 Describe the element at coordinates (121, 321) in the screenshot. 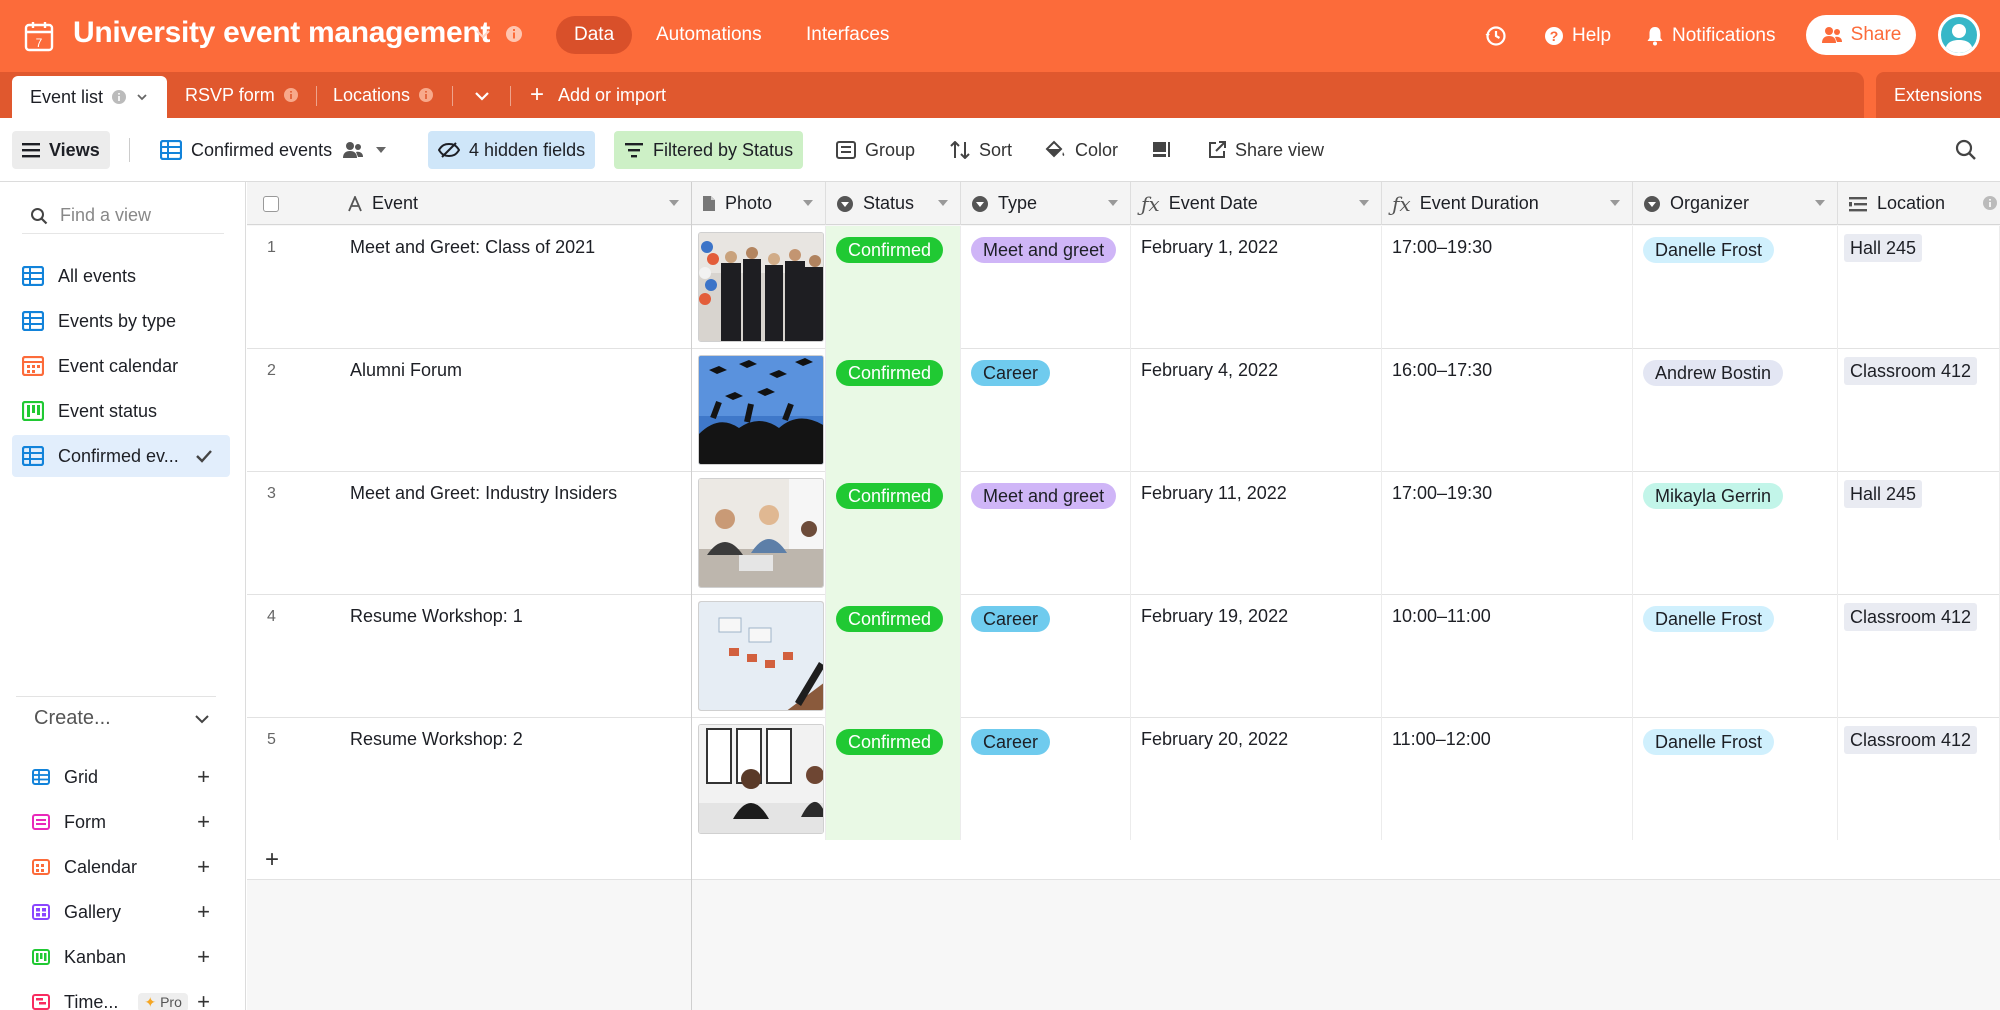

I see `sidebar-view-events-by-type: Events by type` at that location.